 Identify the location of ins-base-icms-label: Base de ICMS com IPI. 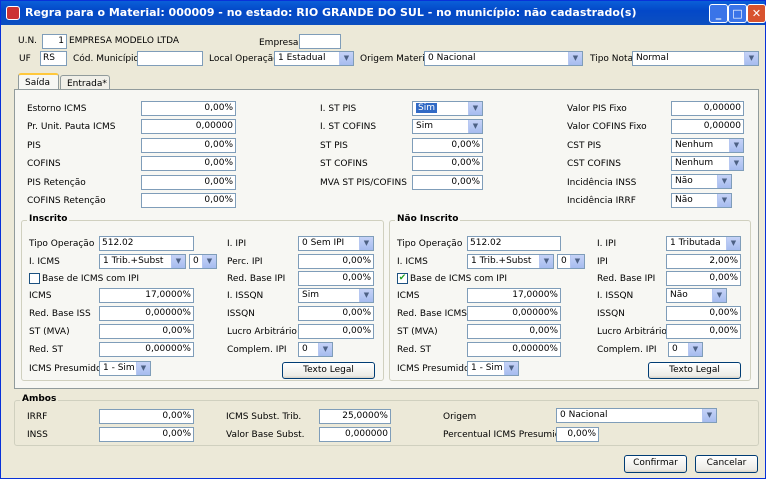
(90, 279).